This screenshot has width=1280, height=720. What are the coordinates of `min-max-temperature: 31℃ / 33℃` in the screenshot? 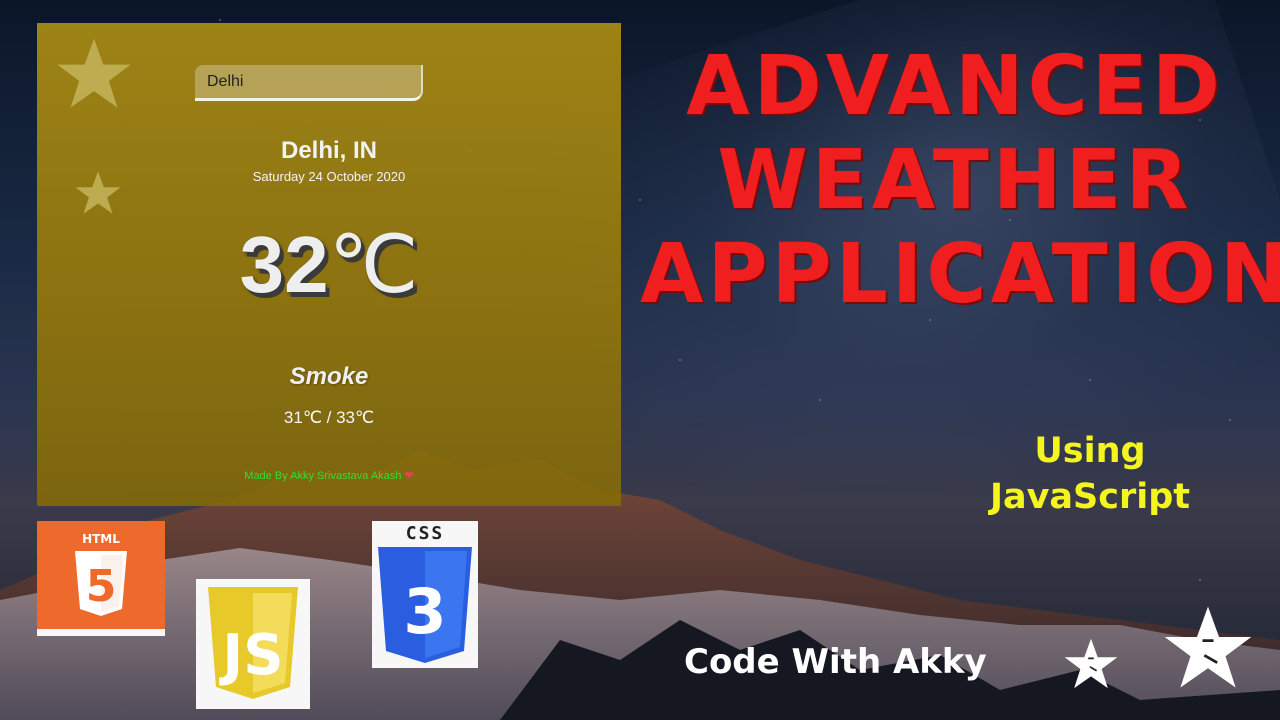 It's located at (329, 417).